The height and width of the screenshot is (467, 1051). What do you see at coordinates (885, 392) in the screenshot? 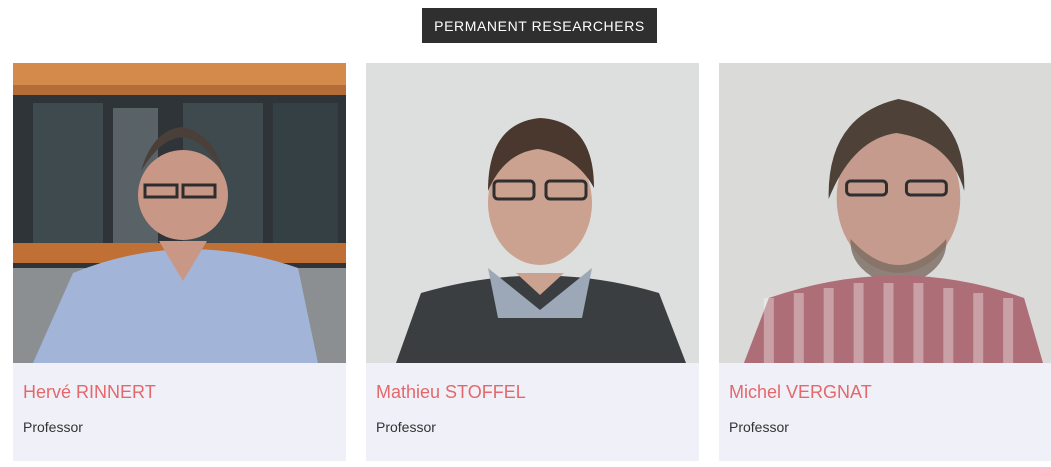
I see `researcher-name: Michel VERGNAT` at bounding box center [885, 392].